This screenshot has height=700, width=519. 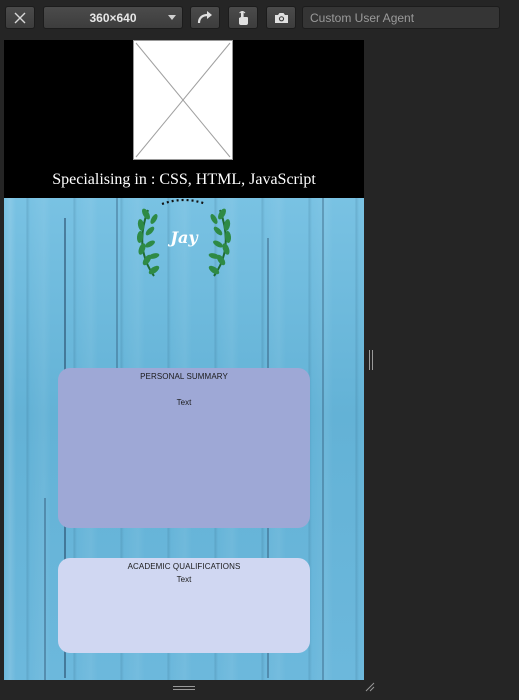 I want to click on card-title: ACADEMIC QUALIFICATIONS, so click(x=184, y=566).